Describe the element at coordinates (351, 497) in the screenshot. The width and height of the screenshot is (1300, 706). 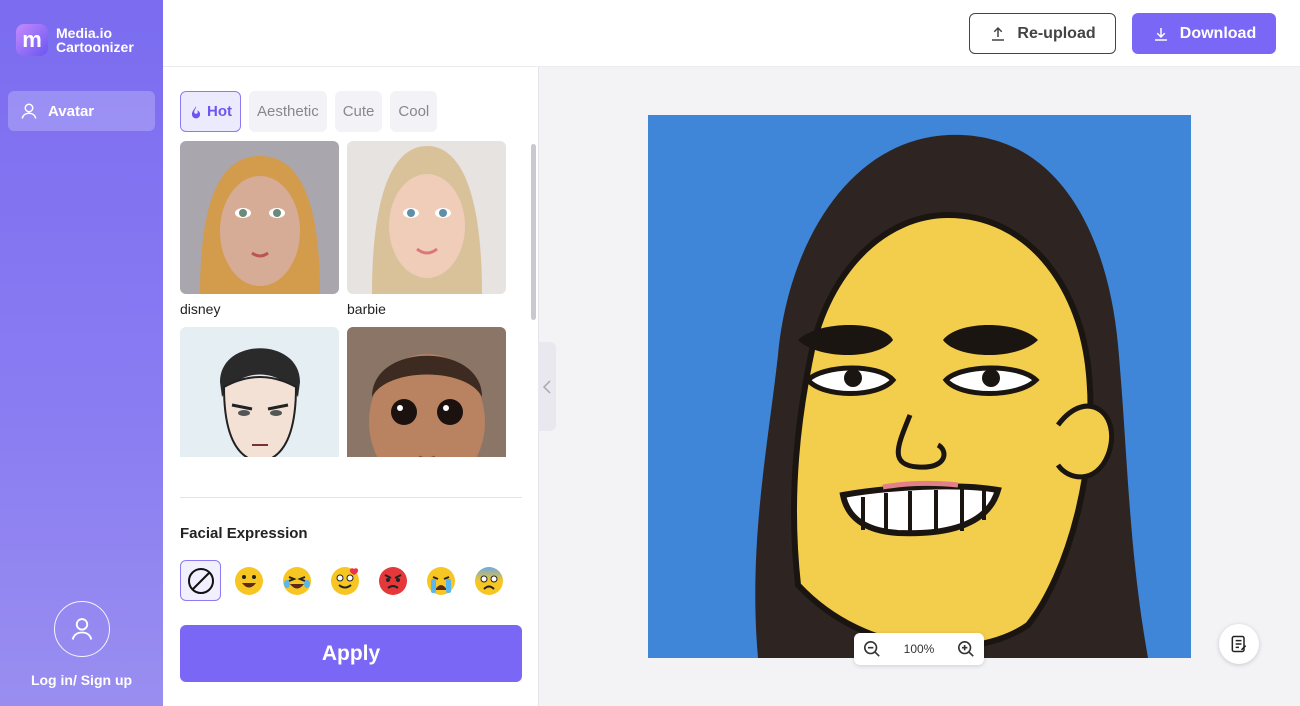
I see `divider` at that location.